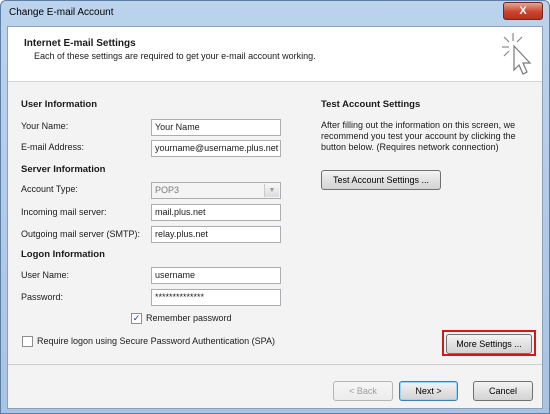 Image resolution: width=550 pixels, height=414 pixels. What do you see at coordinates (275, 13) in the screenshot?
I see `titlebar: Change E-mail Account X` at bounding box center [275, 13].